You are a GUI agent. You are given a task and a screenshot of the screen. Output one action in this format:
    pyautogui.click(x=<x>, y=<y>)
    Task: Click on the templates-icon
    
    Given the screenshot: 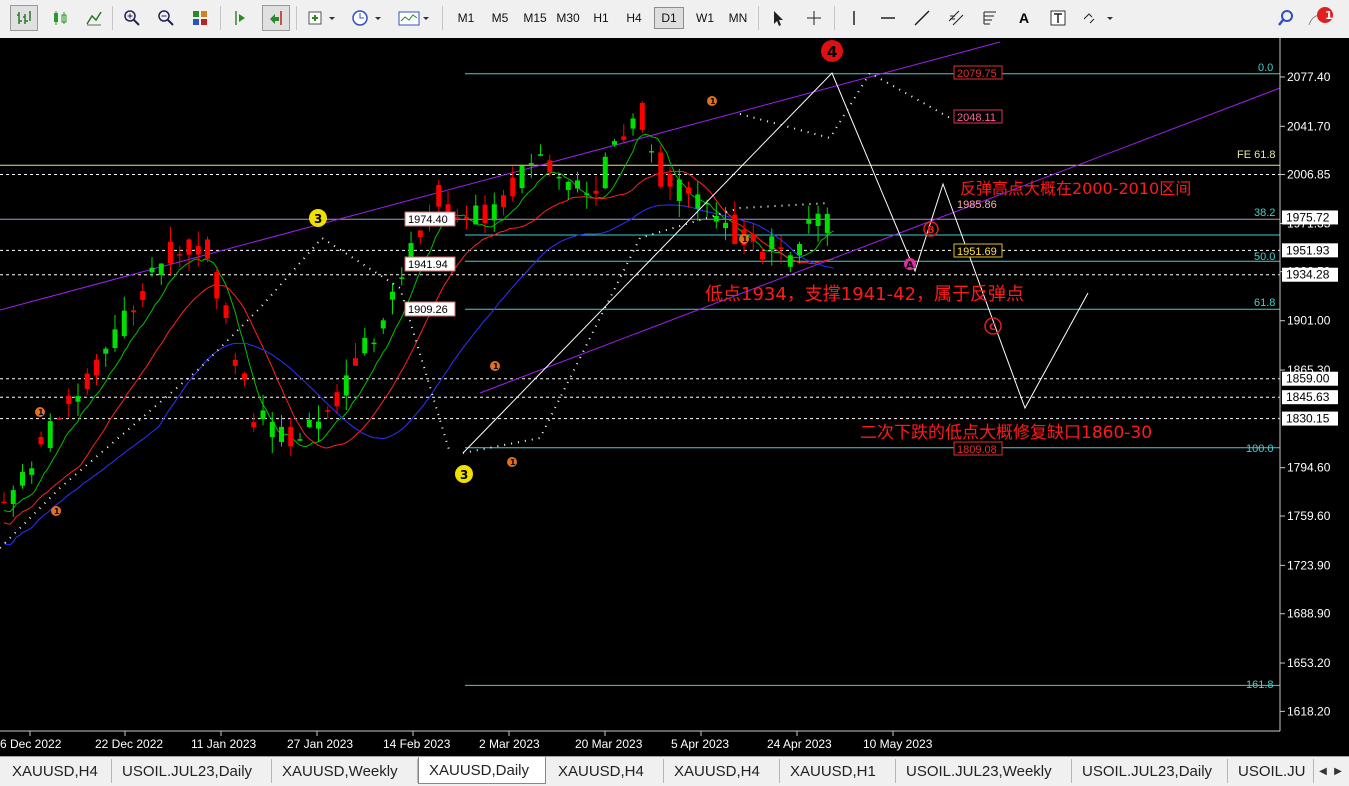 What is the action you would take?
    pyautogui.click(x=414, y=18)
    